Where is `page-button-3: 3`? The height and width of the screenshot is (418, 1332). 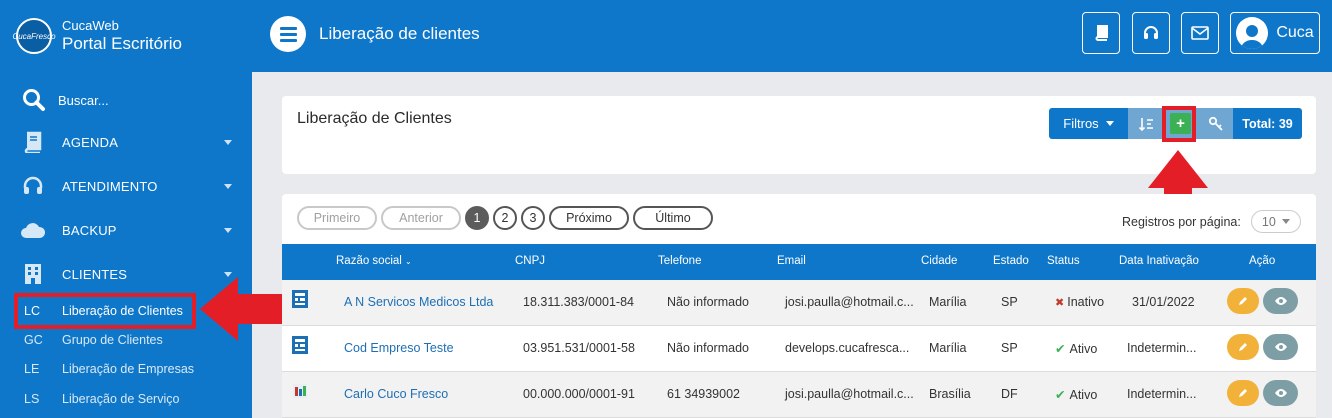
page-button-3: 3 is located at coordinates (533, 218).